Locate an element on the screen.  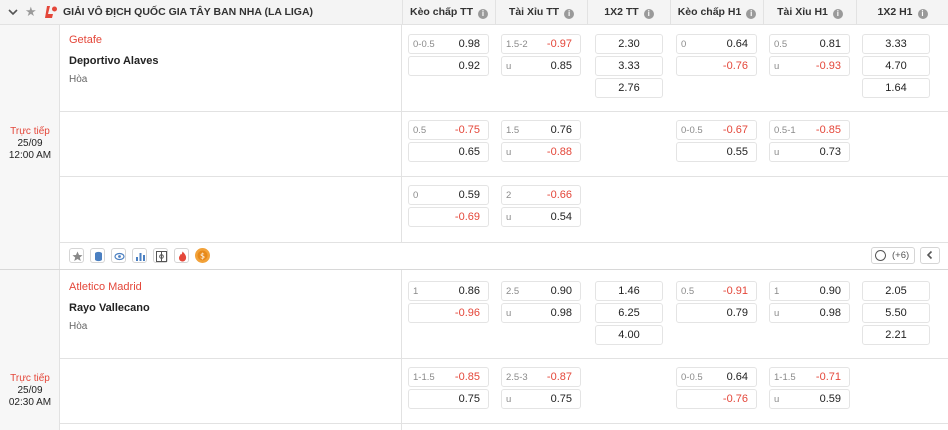
coin-icon: $ is located at coordinates (202, 255).